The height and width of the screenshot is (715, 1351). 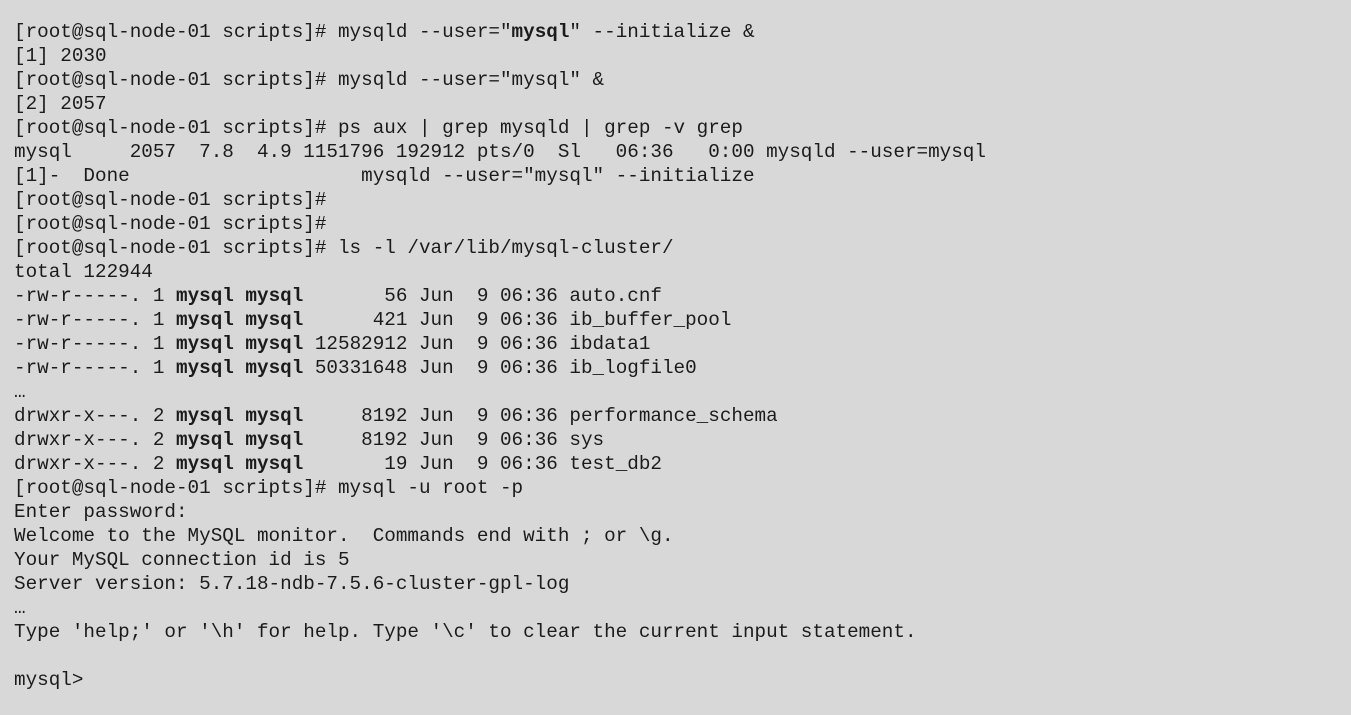 What do you see at coordinates (540, 416) in the screenshot?
I see `terminal-text: 8192 Jun 9 06:36 performance_schema` at bounding box center [540, 416].